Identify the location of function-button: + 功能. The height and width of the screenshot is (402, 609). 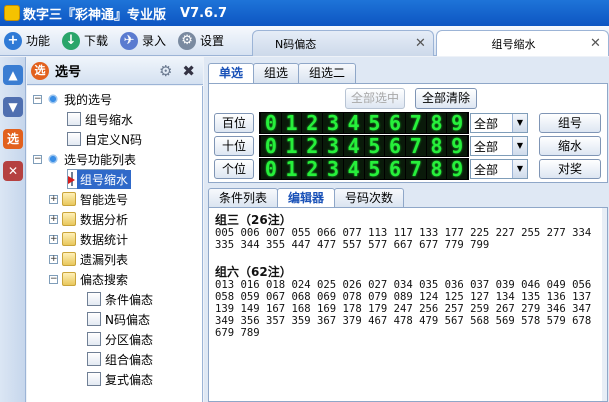
(27, 41).